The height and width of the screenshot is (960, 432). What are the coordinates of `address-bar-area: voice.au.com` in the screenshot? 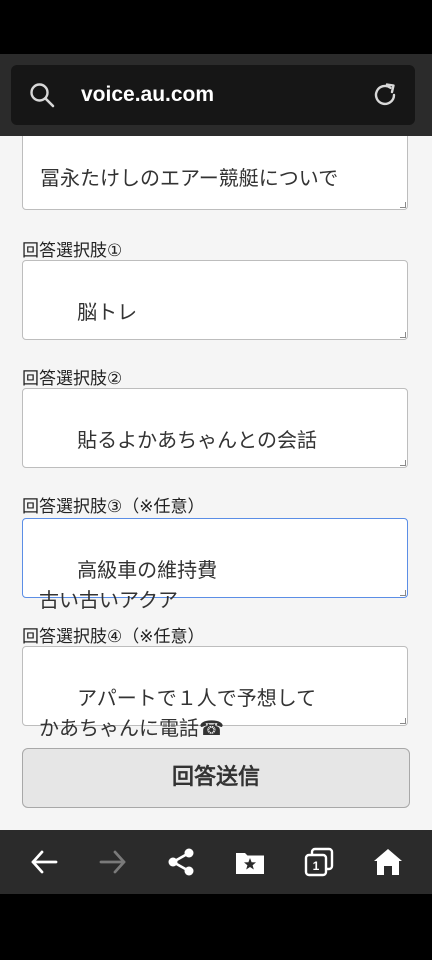 It's located at (216, 95).